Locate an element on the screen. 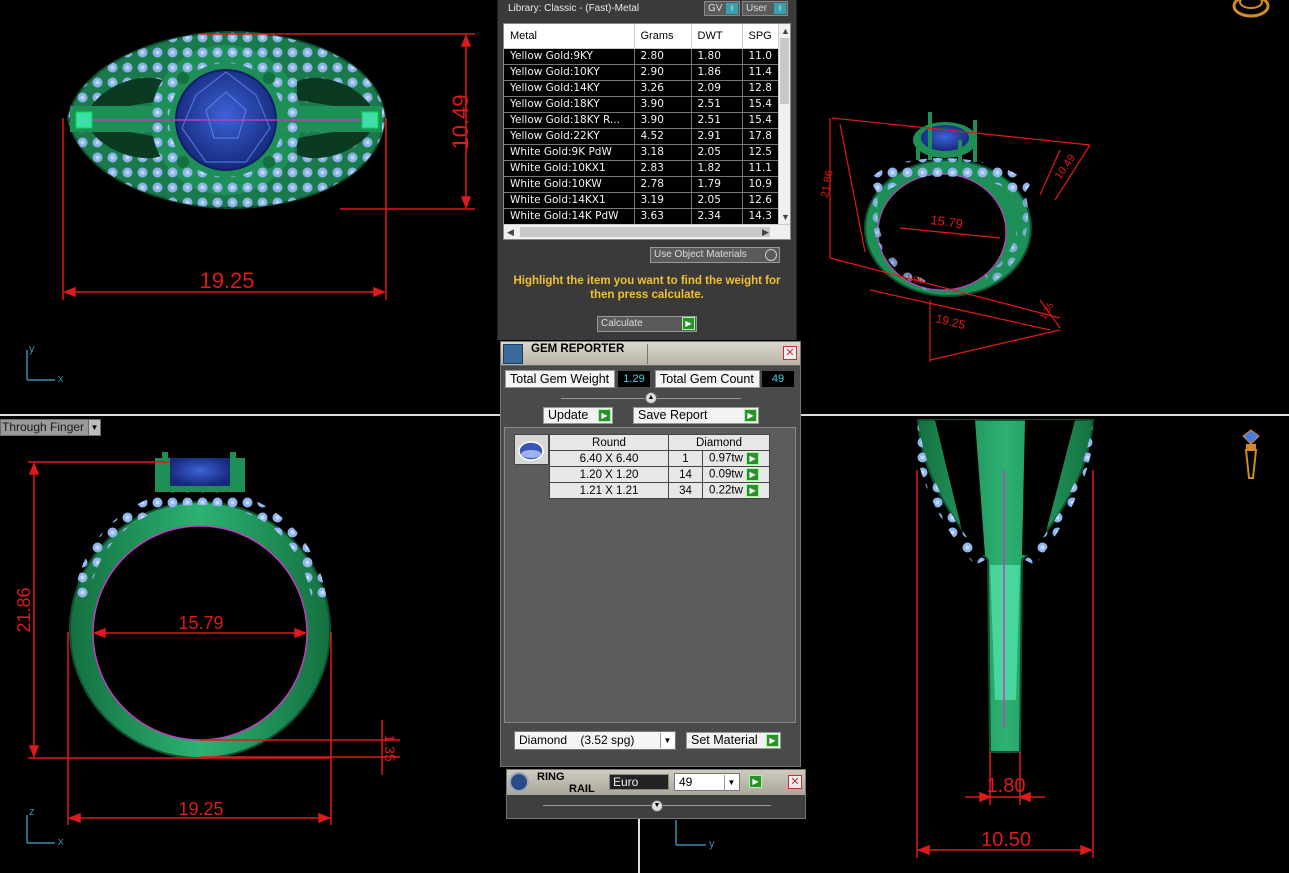 The height and width of the screenshot is (873, 1289). gem-material-header: Diamond is located at coordinates (719, 442).